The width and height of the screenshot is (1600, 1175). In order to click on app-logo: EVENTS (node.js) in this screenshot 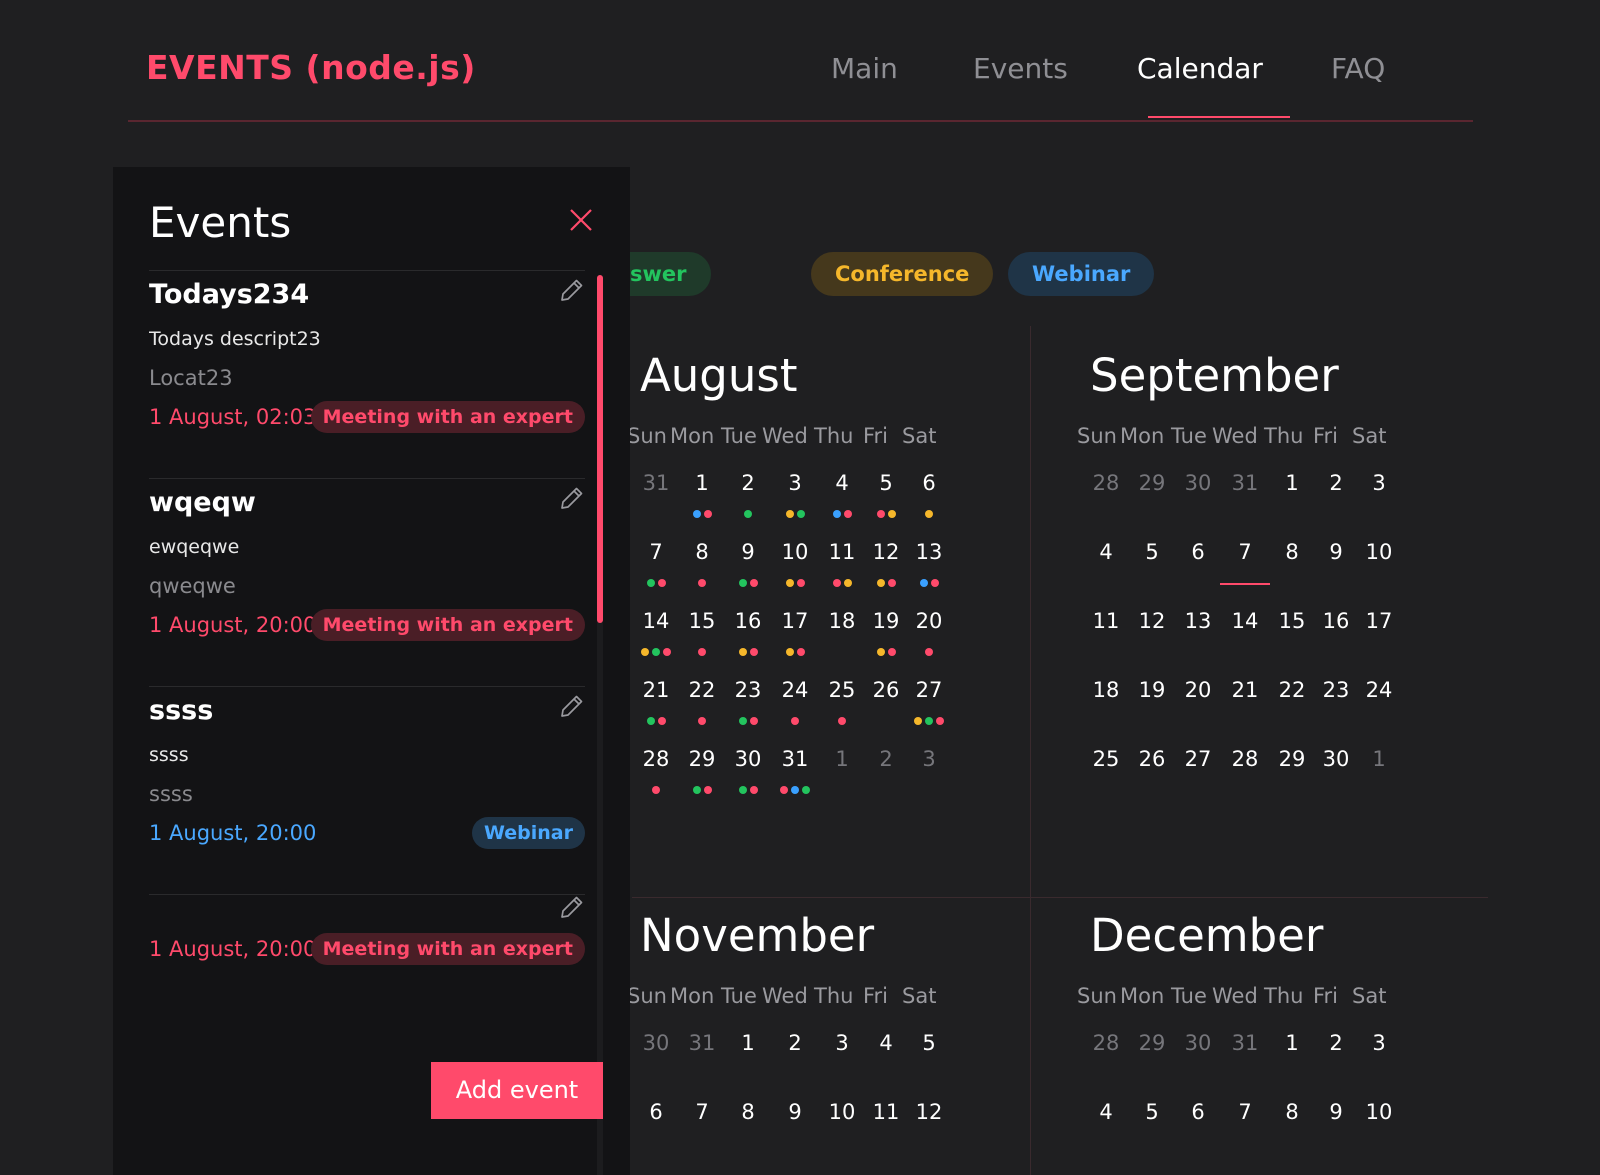, I will do `click(311, 67)`.